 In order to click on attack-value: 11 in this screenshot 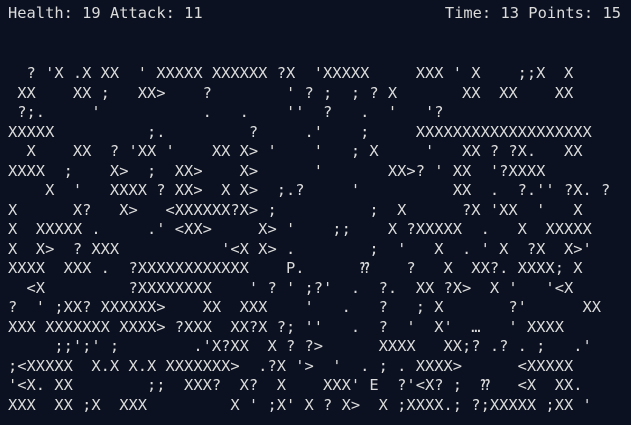, I will do `click(193, 13)`.